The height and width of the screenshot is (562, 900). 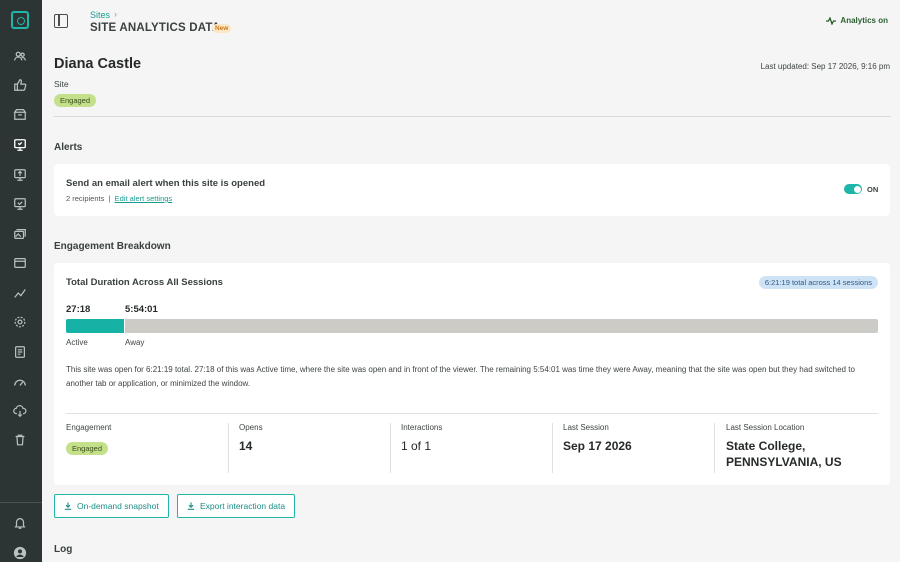 I want to click on new-badge: New, so click(x=222, y=28).